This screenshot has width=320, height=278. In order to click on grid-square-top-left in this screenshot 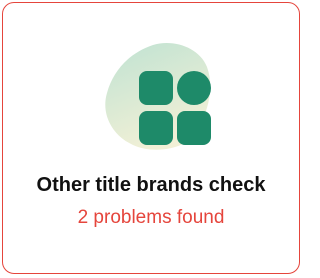, I will do `click(156, 88)`.